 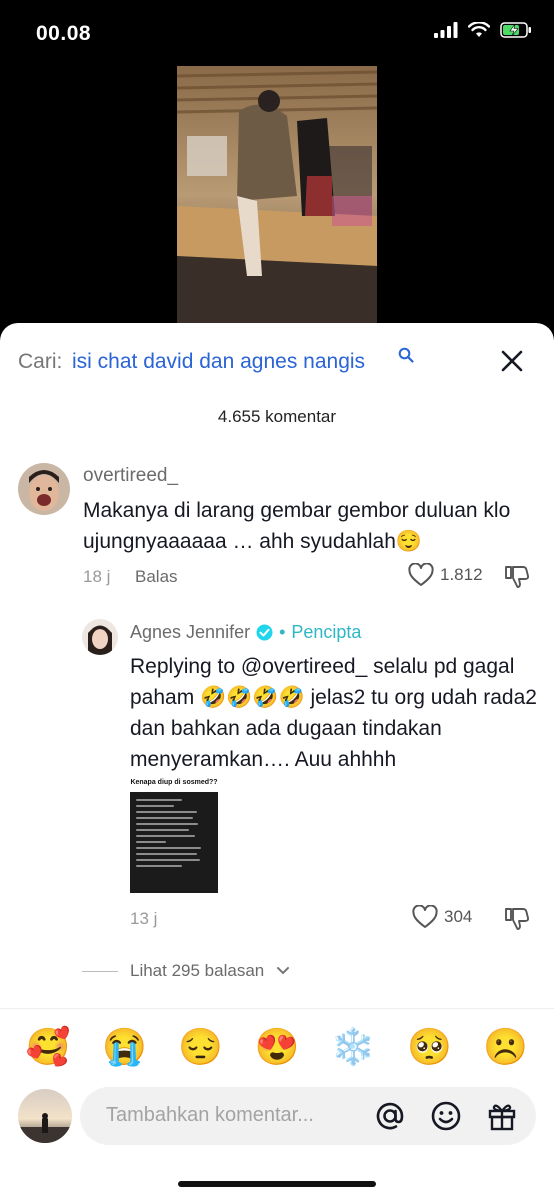 What do you see at coordinates (515, 30) in the screenshot?
I see `battery-charging-icon` at bounding box center [515, 30].